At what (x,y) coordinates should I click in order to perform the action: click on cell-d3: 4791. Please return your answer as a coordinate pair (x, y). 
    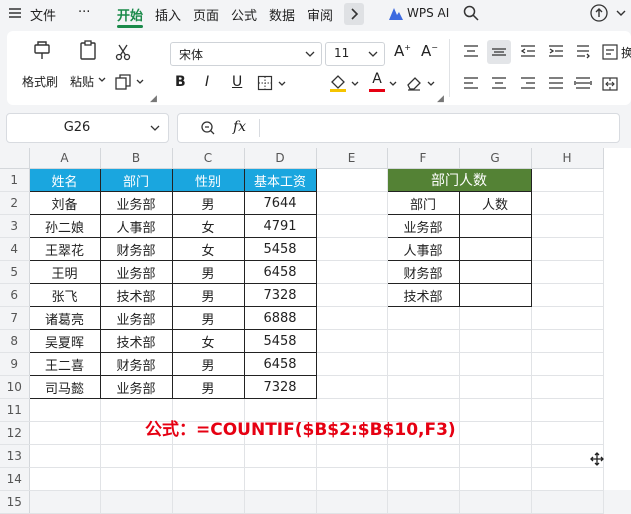
    Looking at the image, I should click on (280, 226).